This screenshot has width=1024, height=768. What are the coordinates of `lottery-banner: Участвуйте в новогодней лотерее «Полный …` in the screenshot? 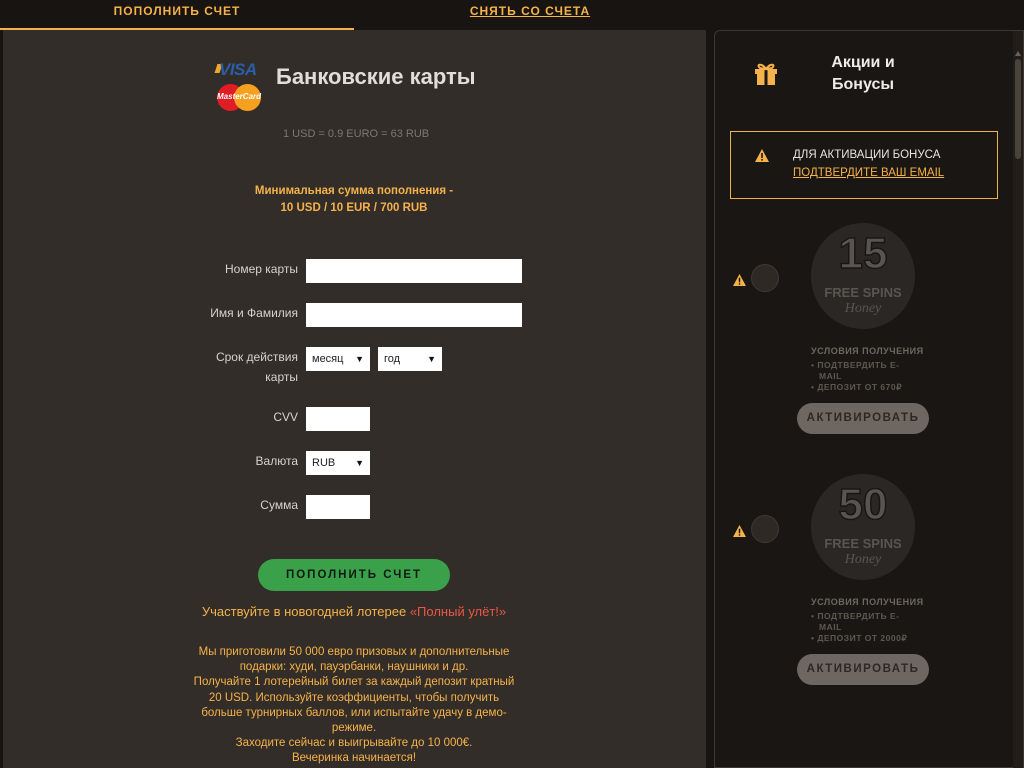 It's located at (354, 611).